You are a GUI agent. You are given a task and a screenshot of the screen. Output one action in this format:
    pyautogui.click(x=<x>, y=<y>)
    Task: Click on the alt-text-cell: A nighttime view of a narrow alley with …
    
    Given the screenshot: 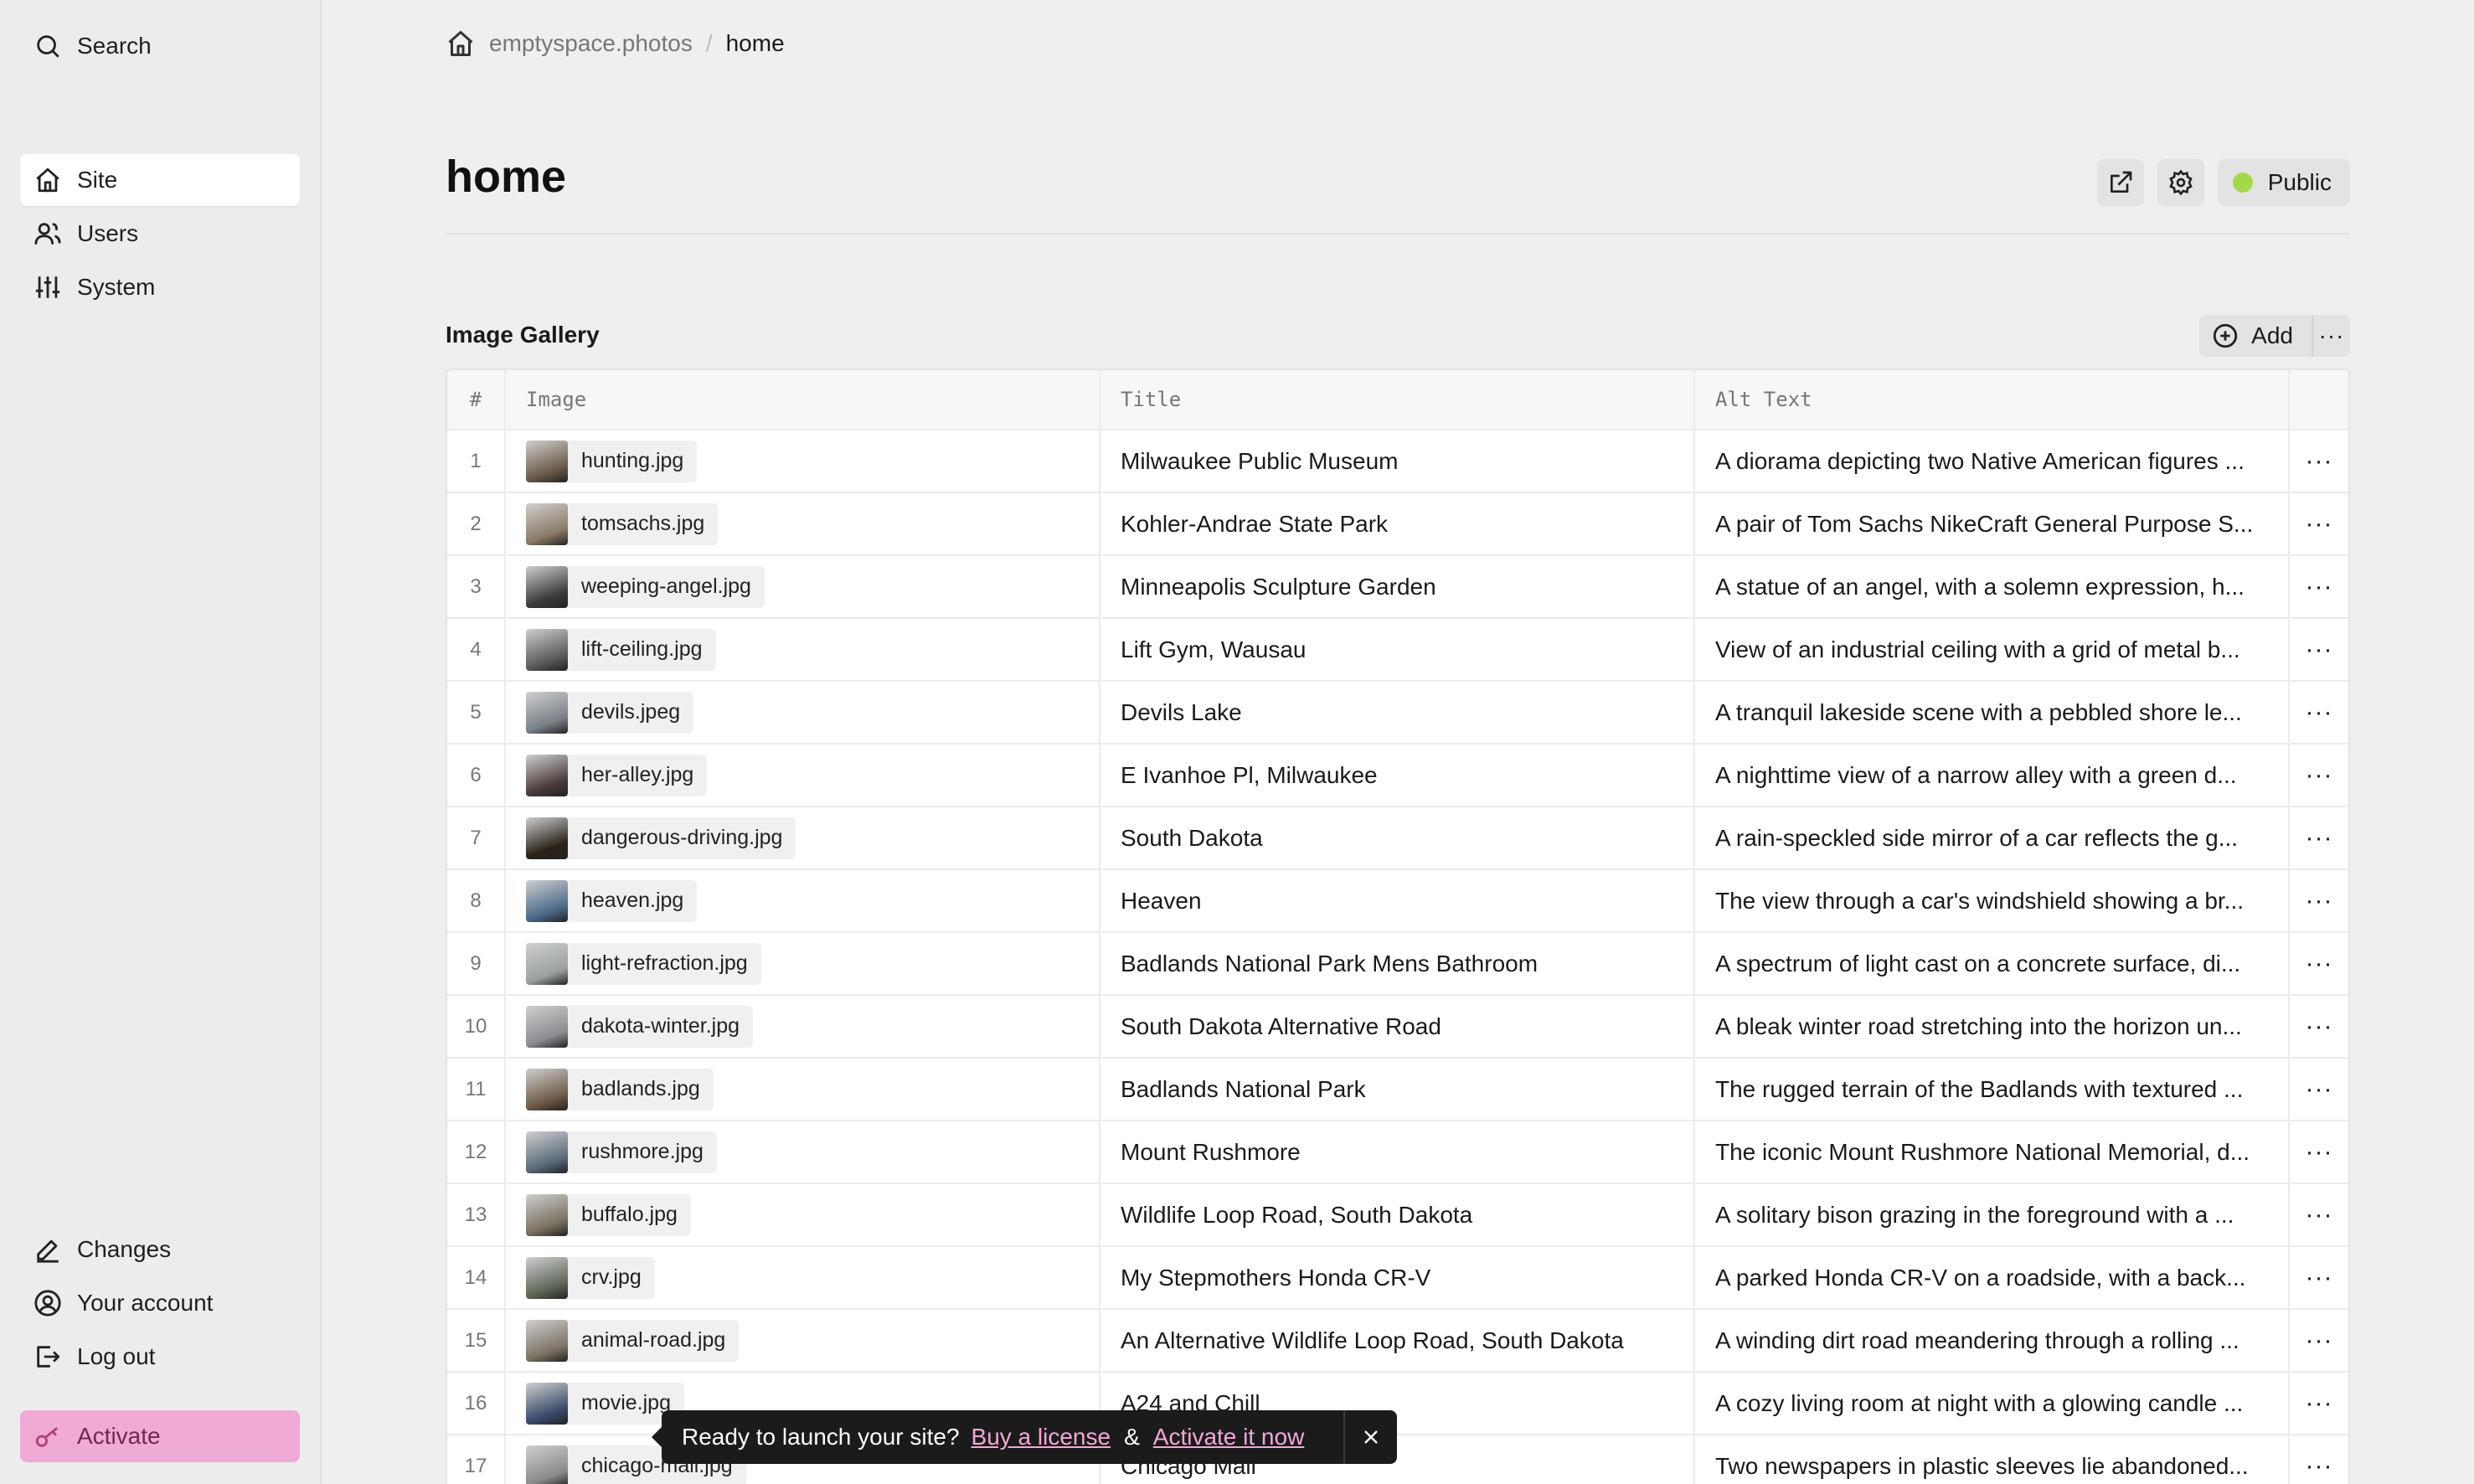 What is the action you would take?
    pyautogui.click(x=1992, y=775)
    